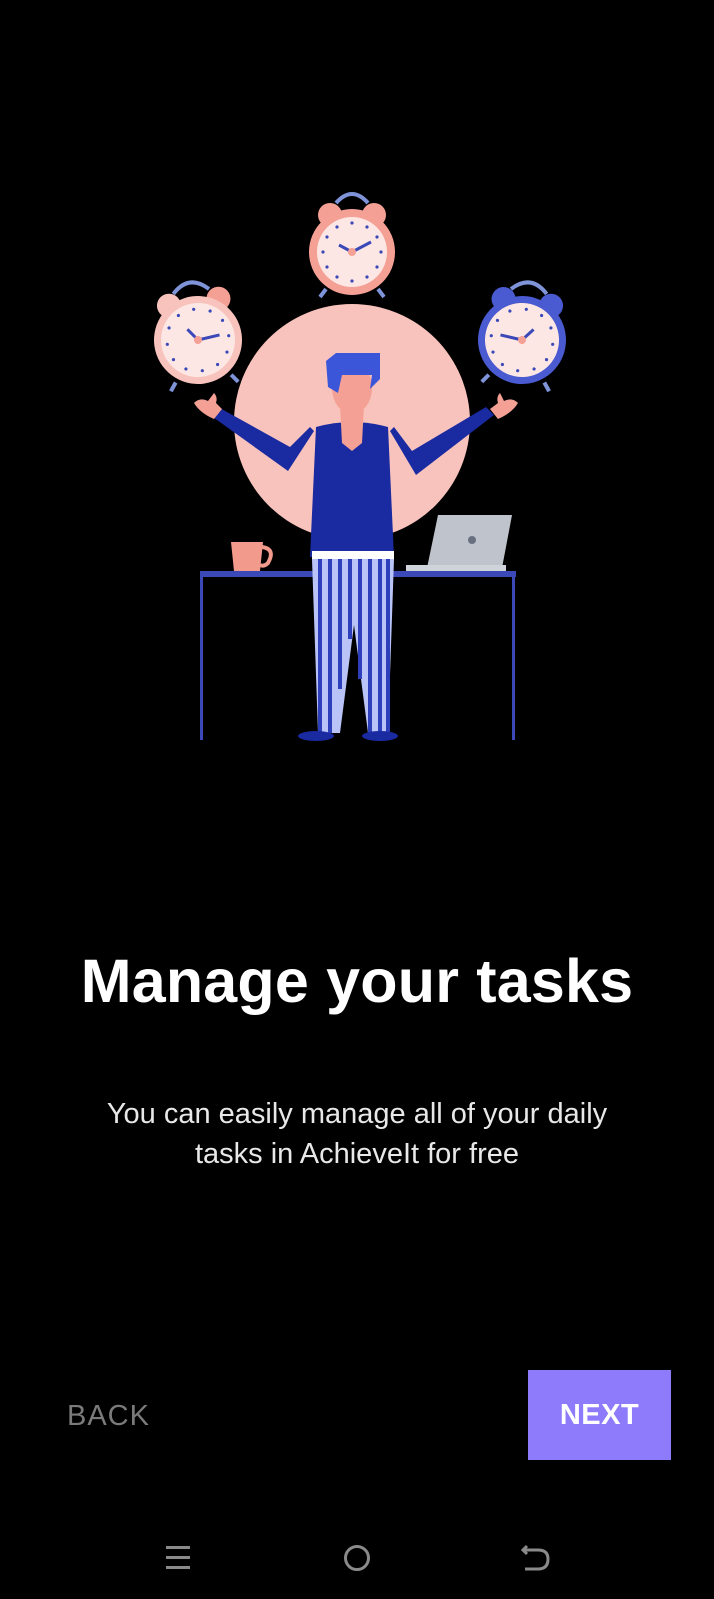  I want to click on alarm-clock-top, so click(352, 245).